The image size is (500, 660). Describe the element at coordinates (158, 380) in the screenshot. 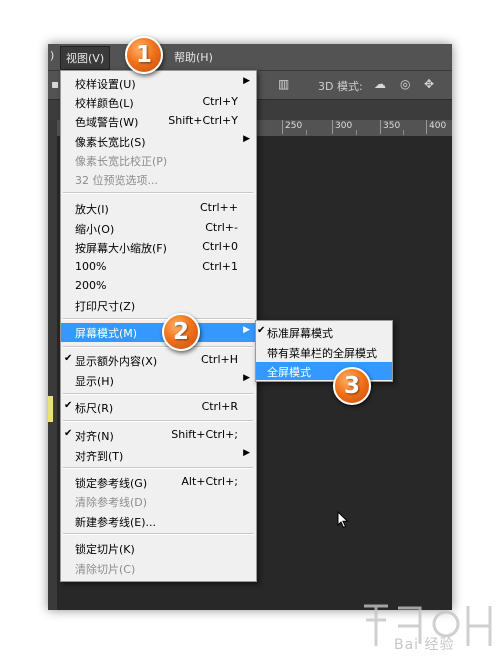

I see `menu-item-show: 显示(H) ▶` at that location.